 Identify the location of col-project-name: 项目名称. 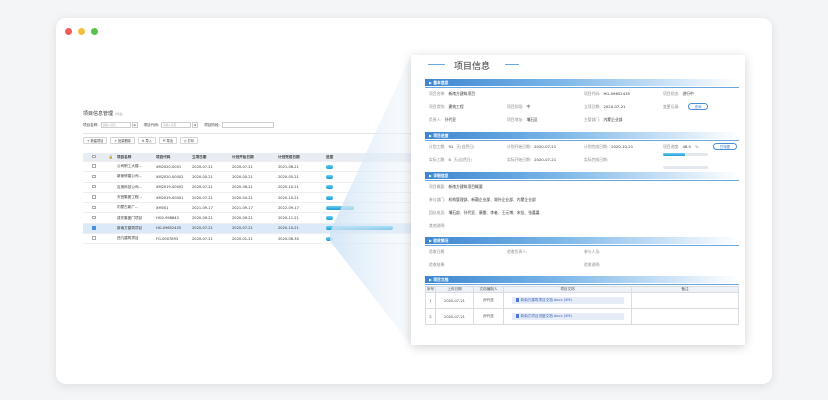
(136, 157).